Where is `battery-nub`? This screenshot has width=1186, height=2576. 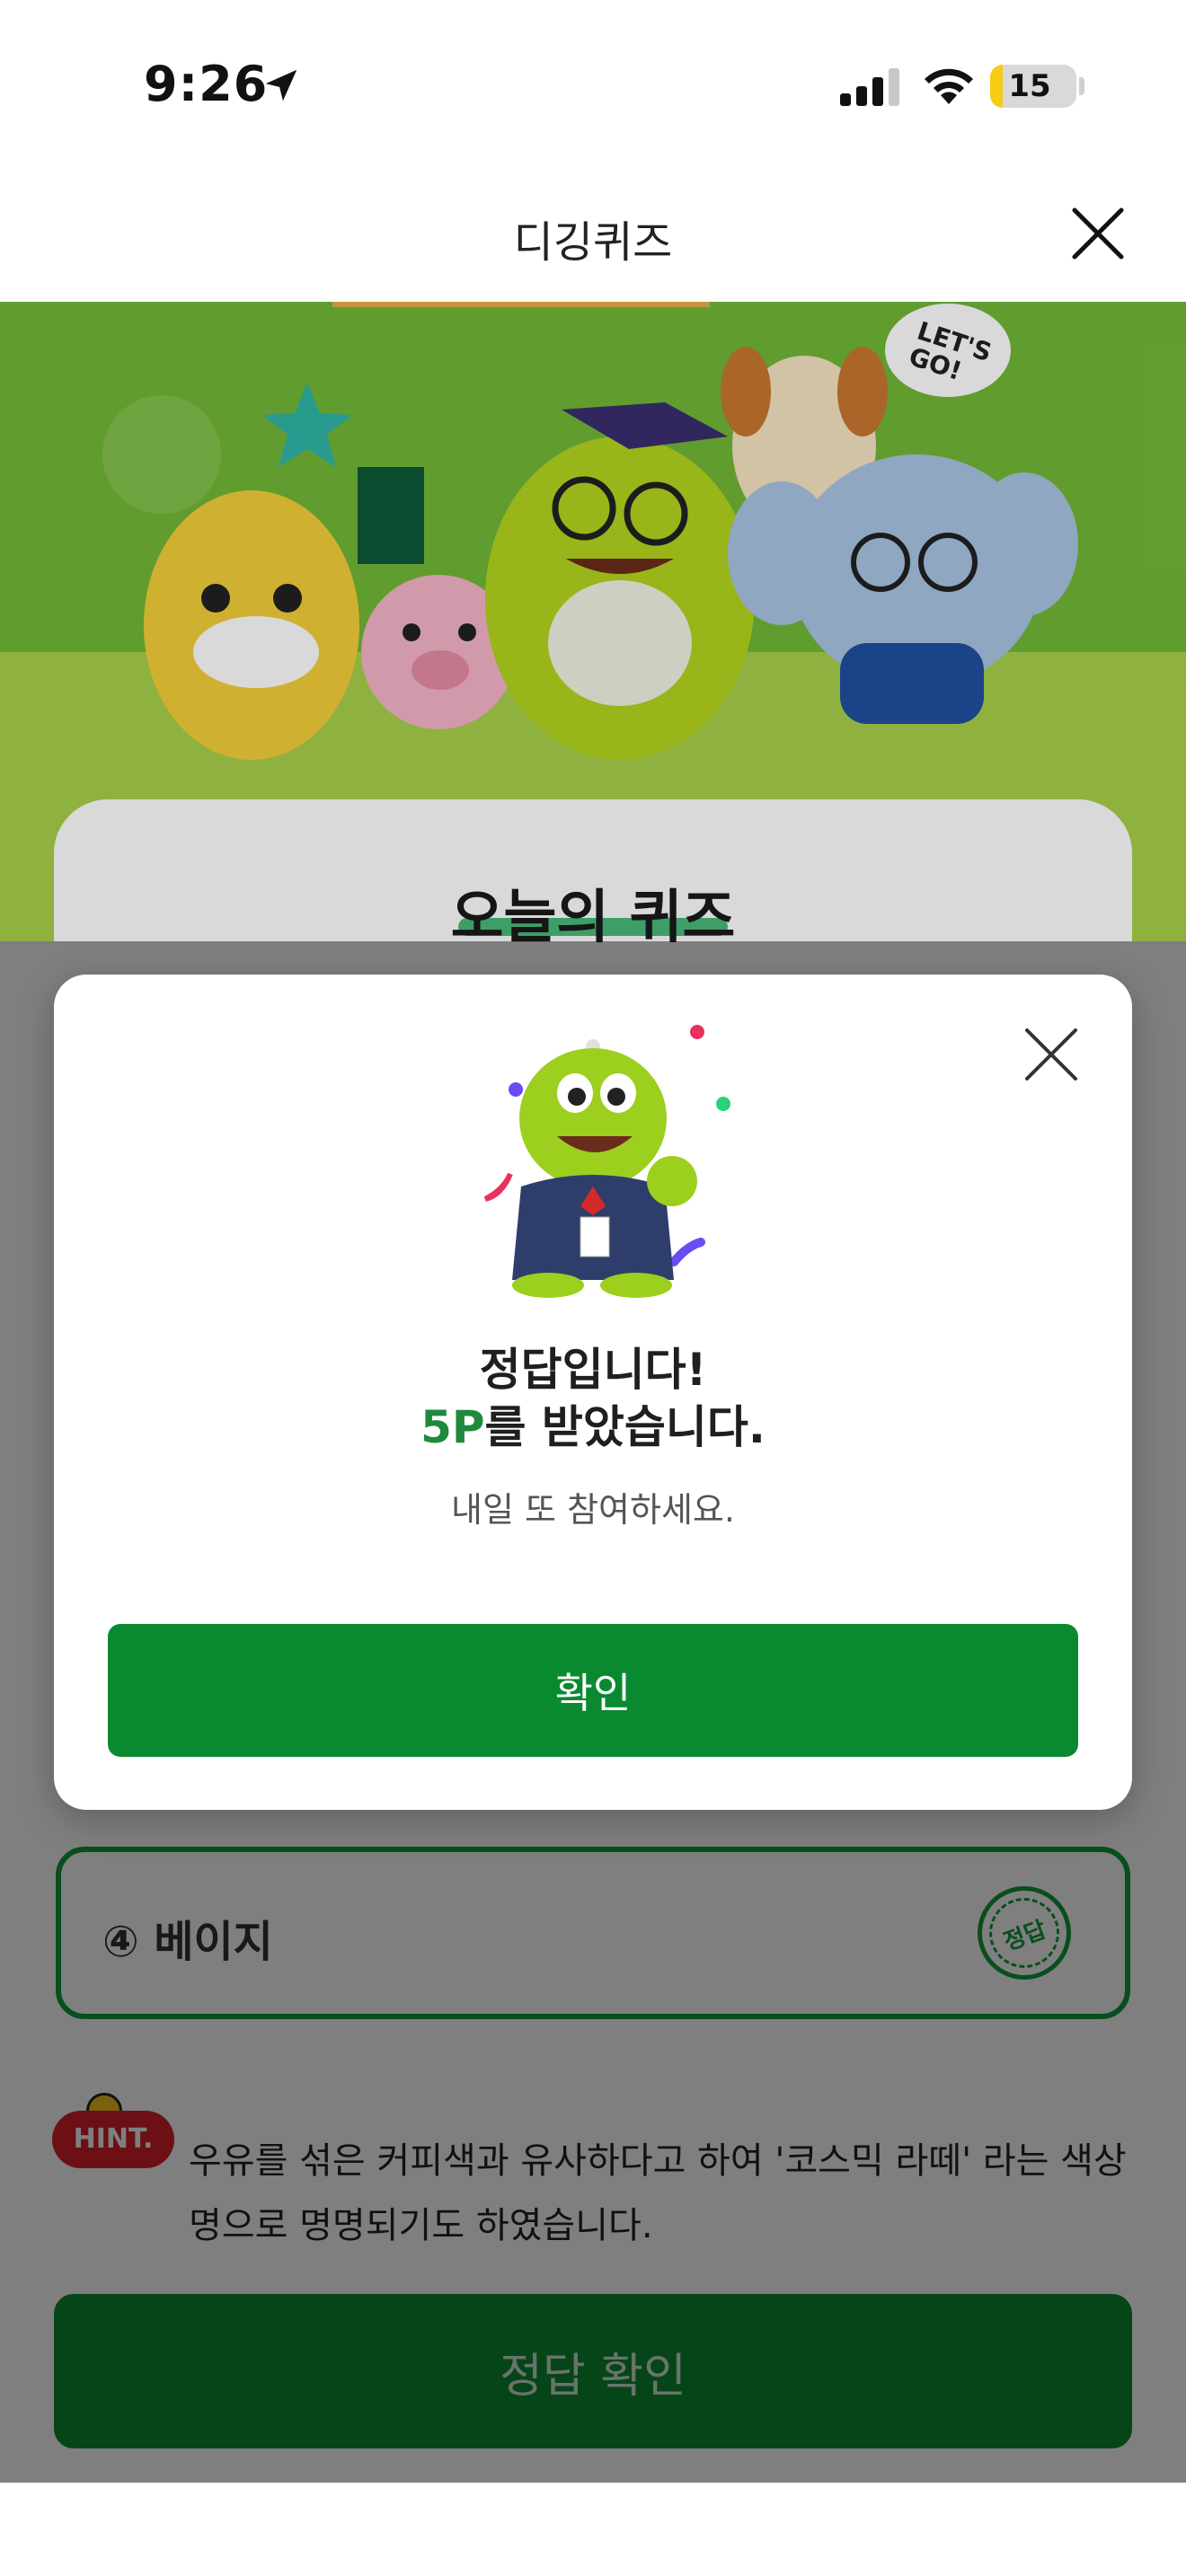 battery-nub is located at coordinates (1081, 86).